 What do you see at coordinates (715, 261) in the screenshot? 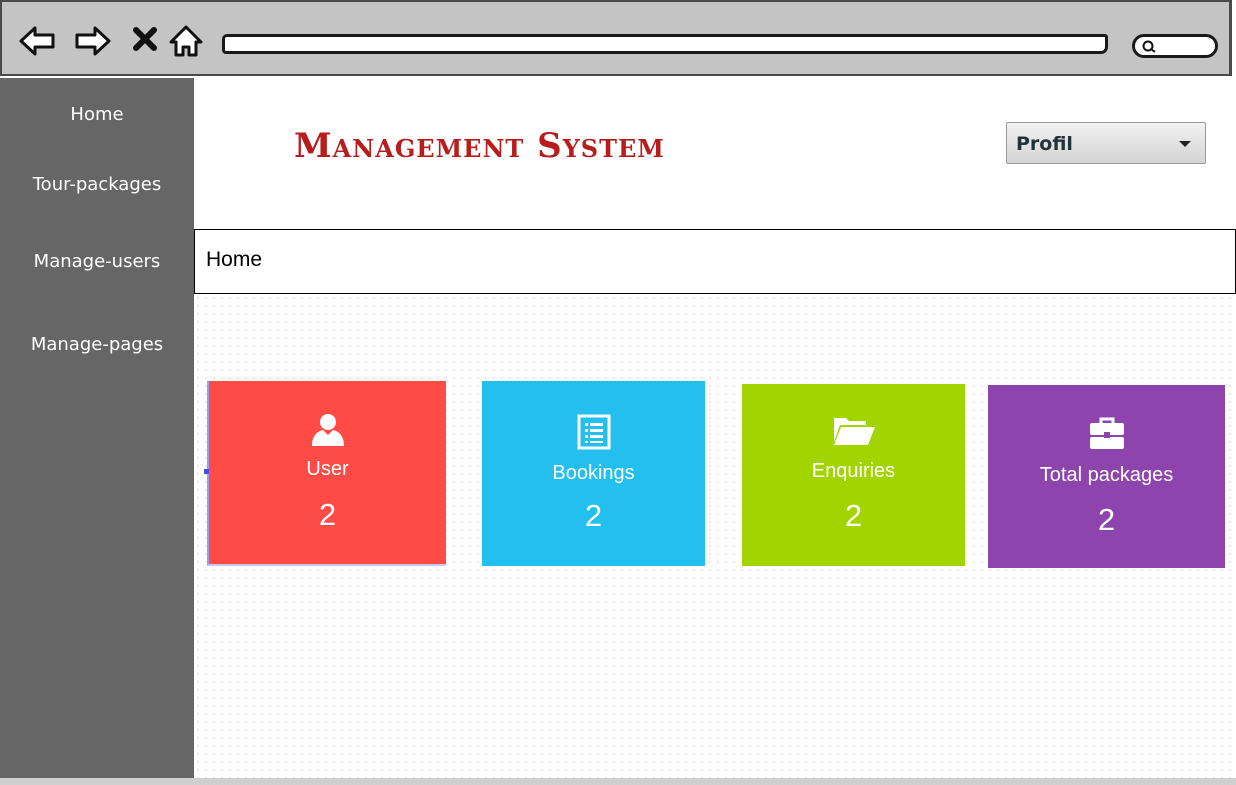
I see `breadcrumb: Home` at bounding box center [715, 261].